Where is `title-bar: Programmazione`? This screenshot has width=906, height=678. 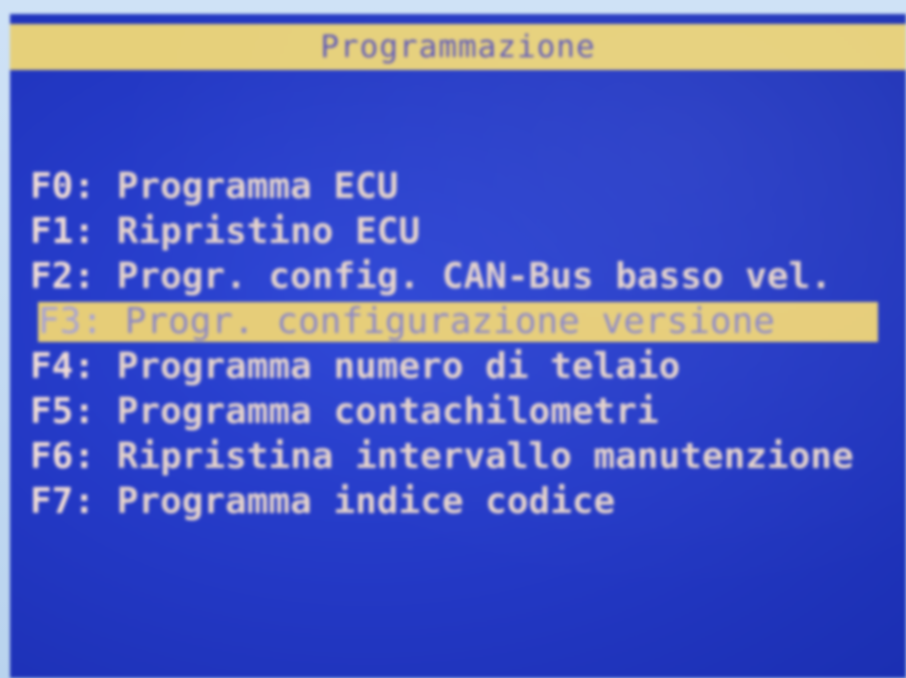 title-bar: Programmazione is located at coordinates (458, 47).